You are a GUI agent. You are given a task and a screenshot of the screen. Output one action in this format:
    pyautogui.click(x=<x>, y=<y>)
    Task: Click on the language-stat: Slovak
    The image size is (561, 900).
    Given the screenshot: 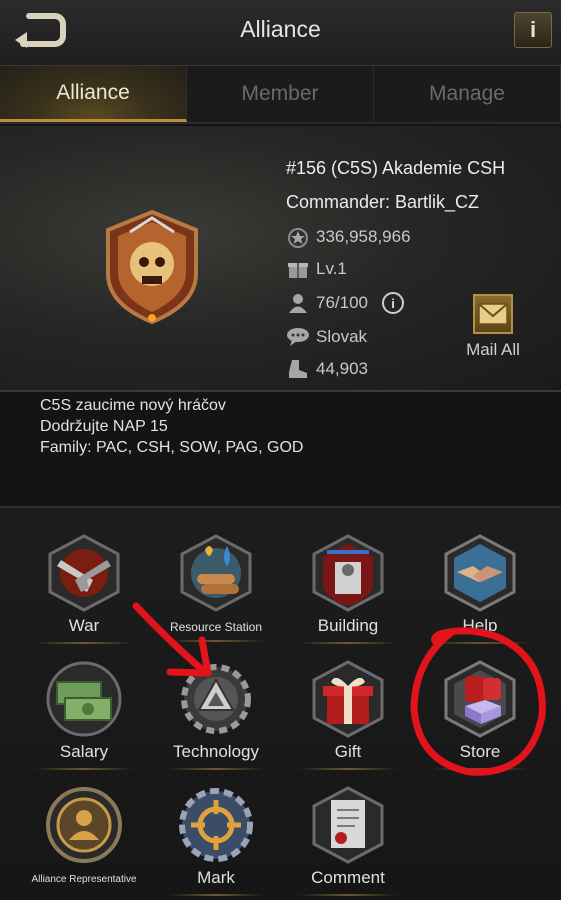 What is the action you would take?
    pyautogui.click(x=326, y=337)
    